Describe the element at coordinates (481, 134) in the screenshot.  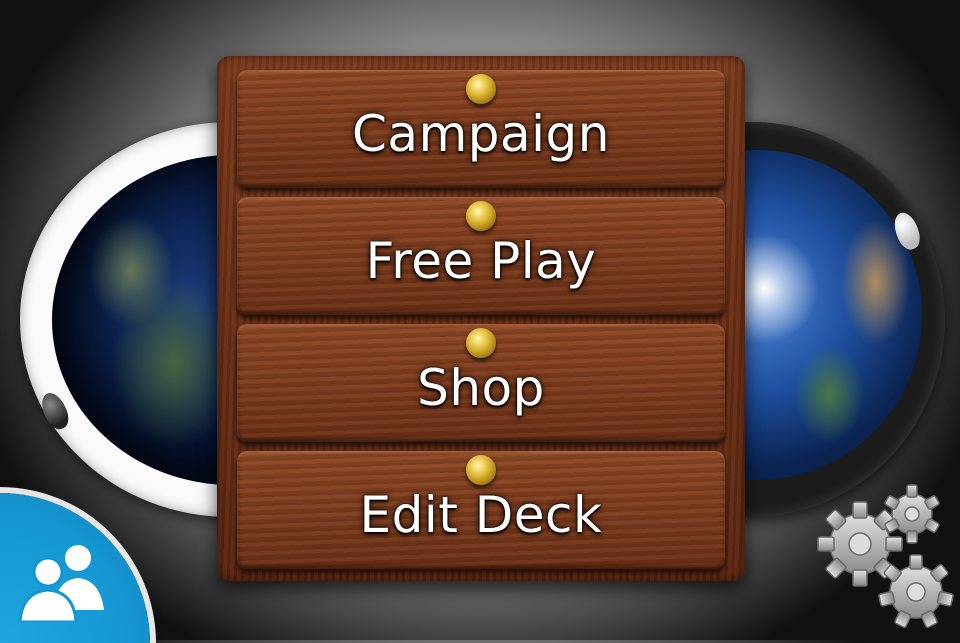
I see `campaign-label: Campaign` at that location.